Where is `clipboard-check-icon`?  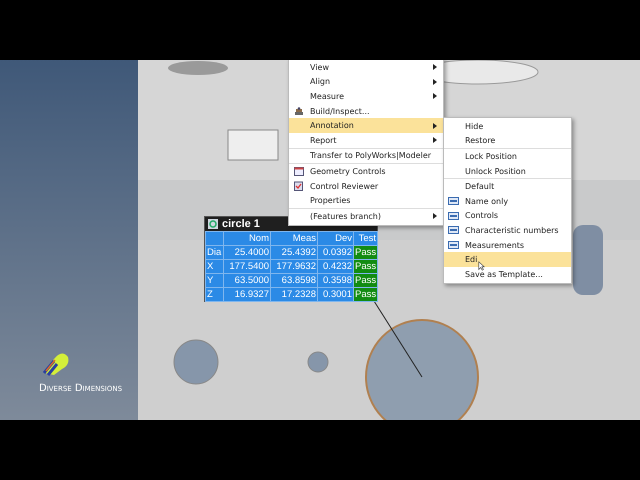 clipboard-check-icon is located at coordinates (298, 186).